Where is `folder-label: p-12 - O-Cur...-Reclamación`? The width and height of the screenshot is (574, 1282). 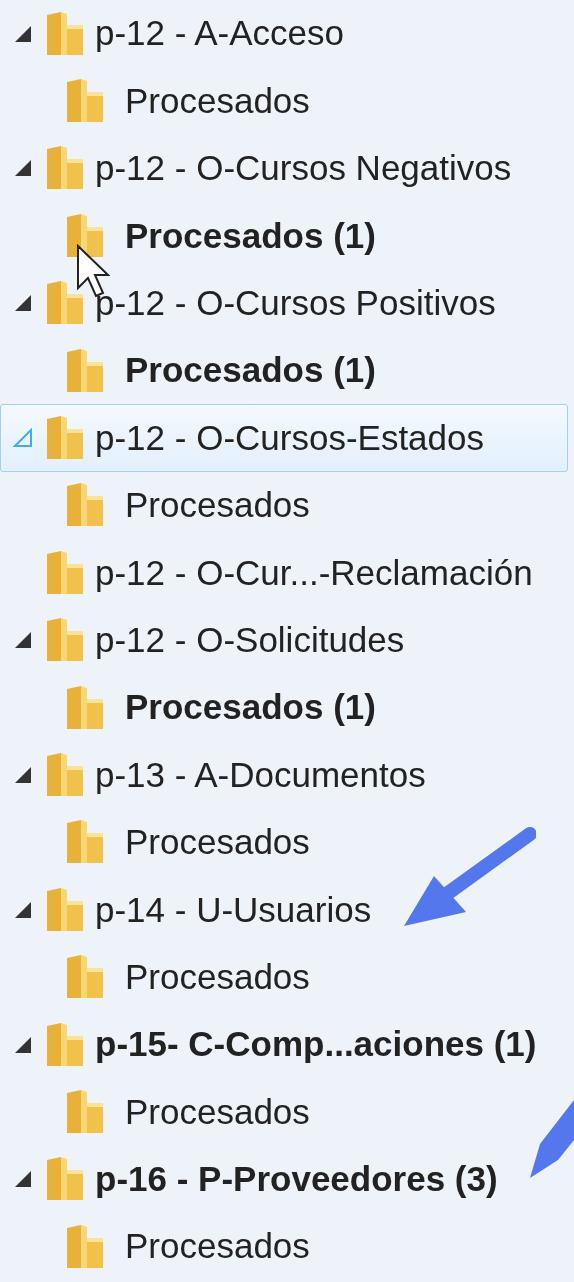
folder-label: p-12 - O-Cur...-Reclamación is located at coordinates (314, 572).